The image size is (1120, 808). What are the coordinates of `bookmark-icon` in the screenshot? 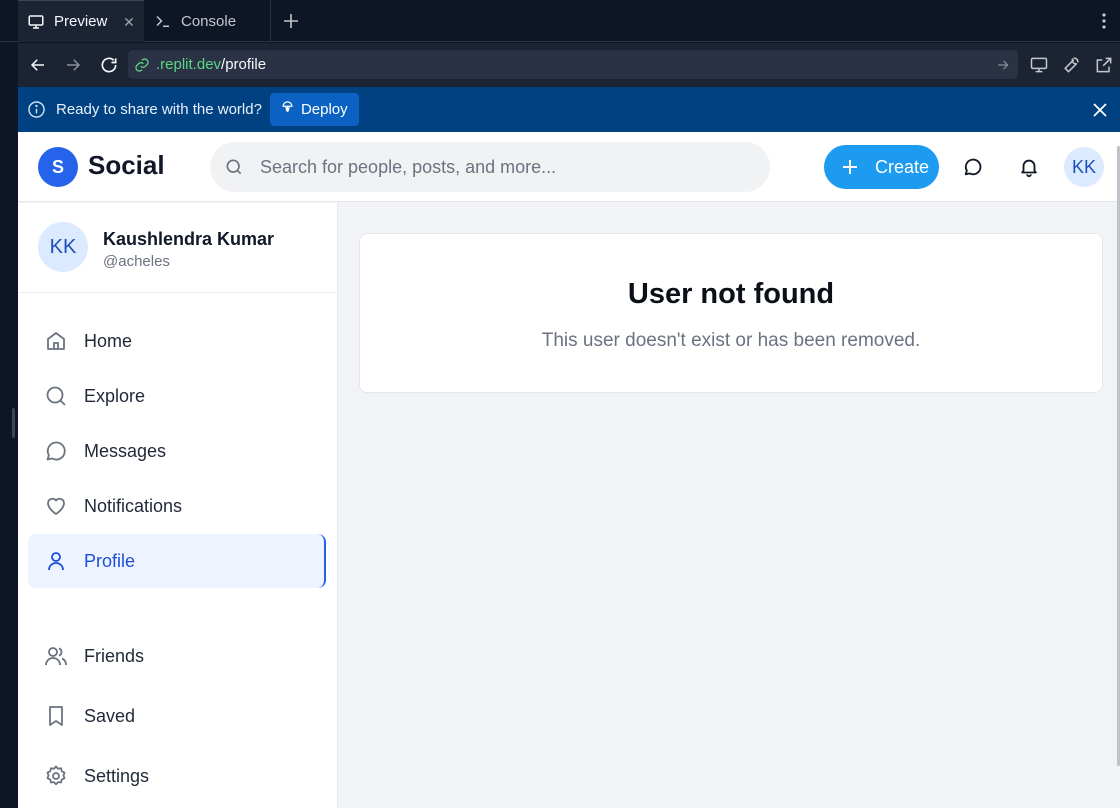 It's located at (56, 716).